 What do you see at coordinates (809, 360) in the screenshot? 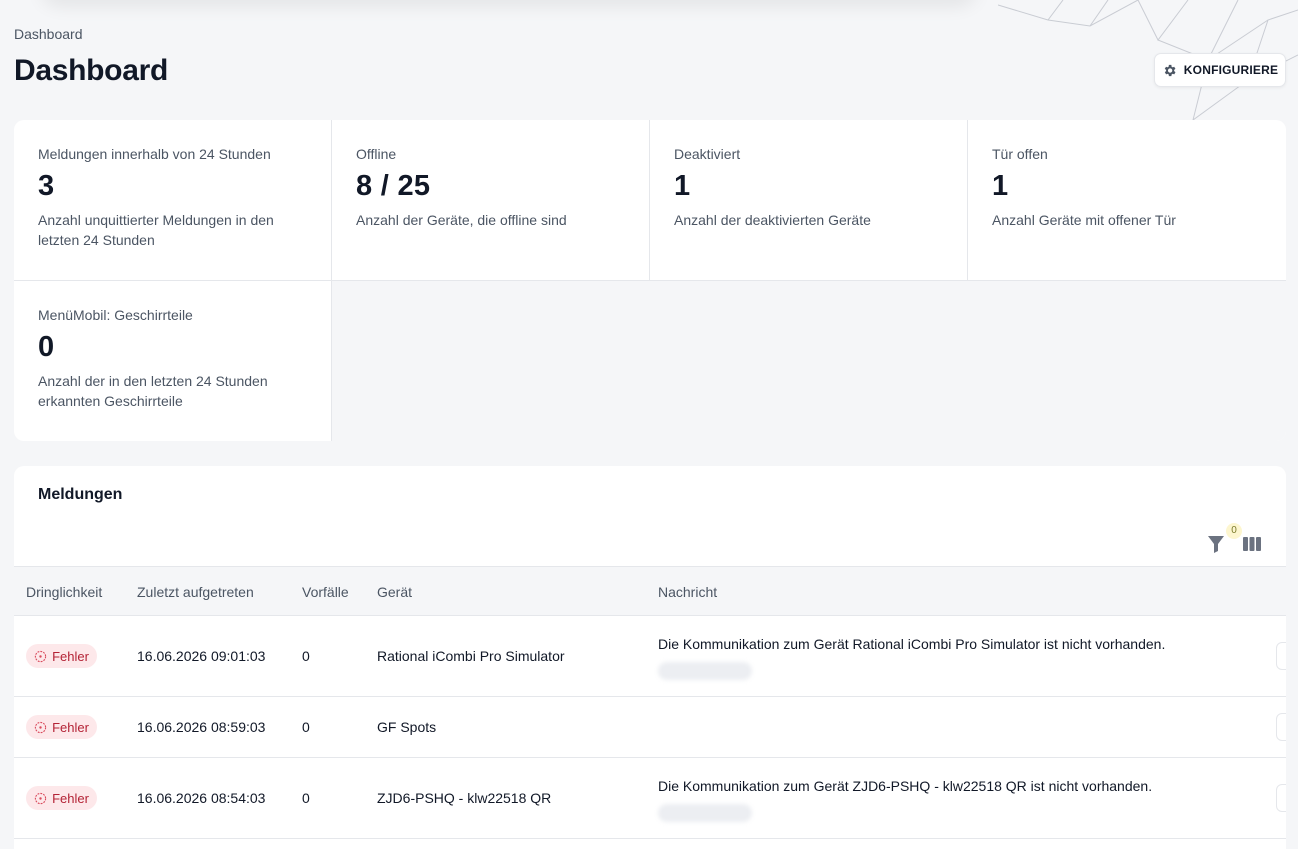
I see `stats-empty-area` at bounding box center [809, 360].